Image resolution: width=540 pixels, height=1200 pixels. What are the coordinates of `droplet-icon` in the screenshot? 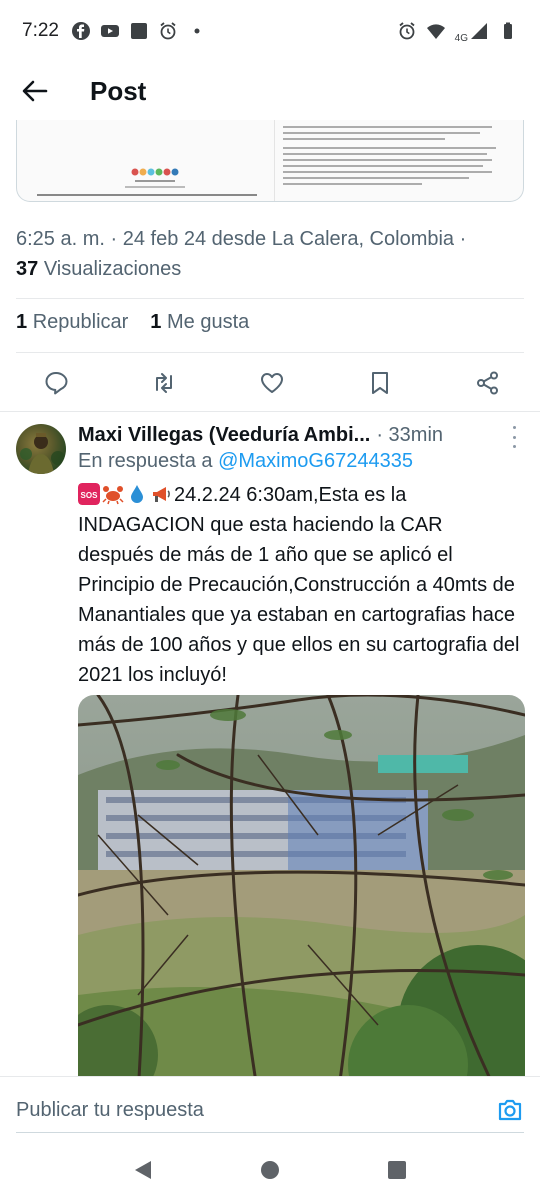 It's located at (137, 494).